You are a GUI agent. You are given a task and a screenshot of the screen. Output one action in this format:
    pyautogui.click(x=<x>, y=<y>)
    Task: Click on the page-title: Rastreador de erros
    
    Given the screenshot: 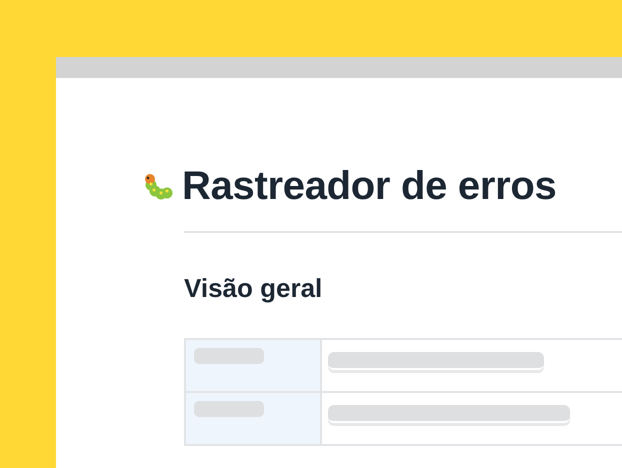 What is the action you would take?
    pyautogui.click(x=369, y=186)
    